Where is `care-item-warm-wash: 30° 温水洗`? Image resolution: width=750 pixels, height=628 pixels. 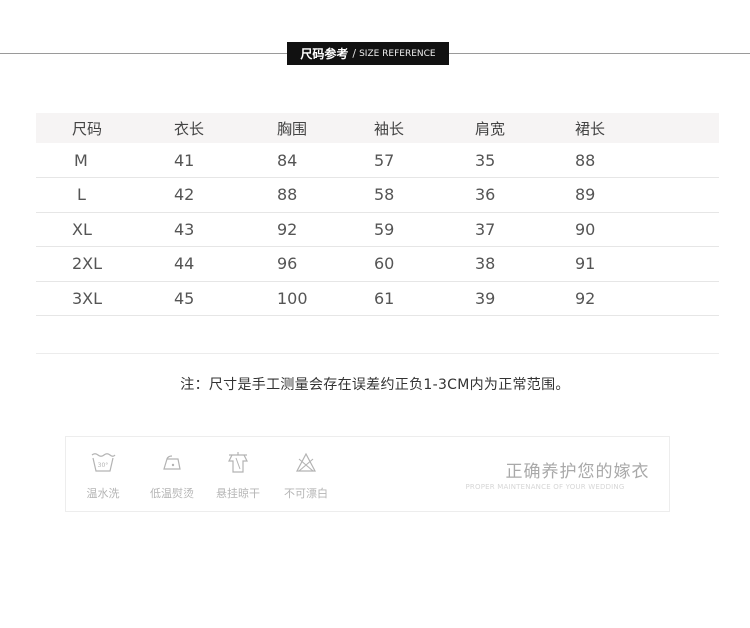 care-item-warm-wash: 30° 温水洗 is located at coordinates (103, 476).